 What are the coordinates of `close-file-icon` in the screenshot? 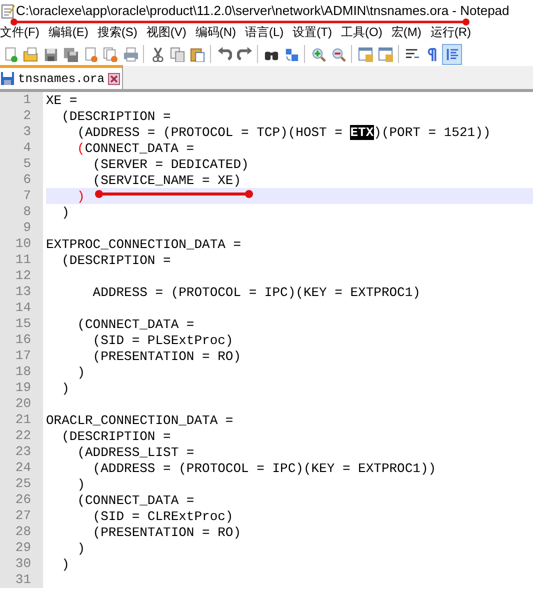 It's located at (90, 54).